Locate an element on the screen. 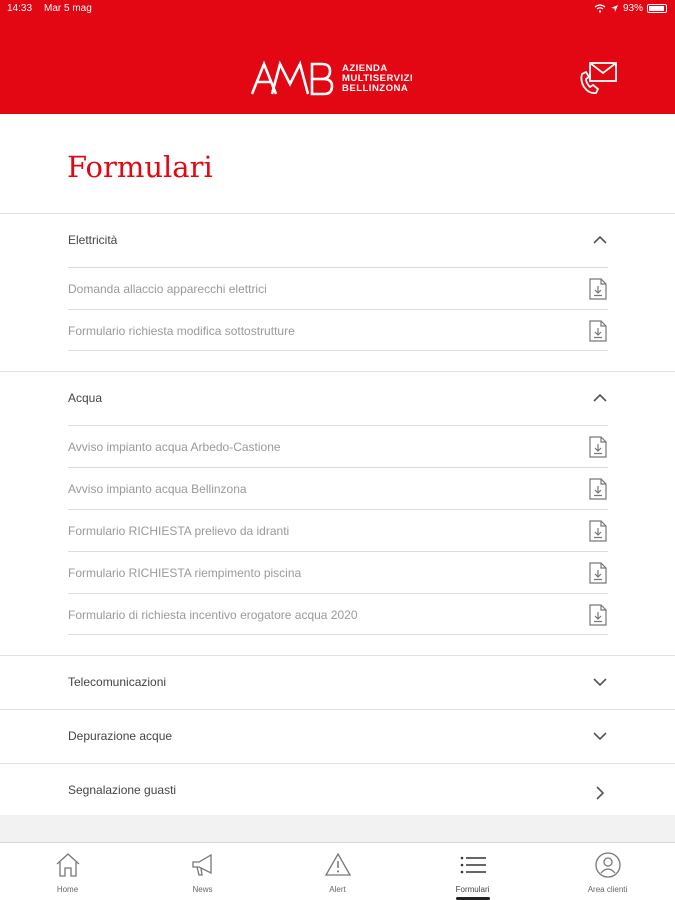  brand-name: AZIENDA MULTISERVIZI BELLINZONA is located at coordinates (377, 79).